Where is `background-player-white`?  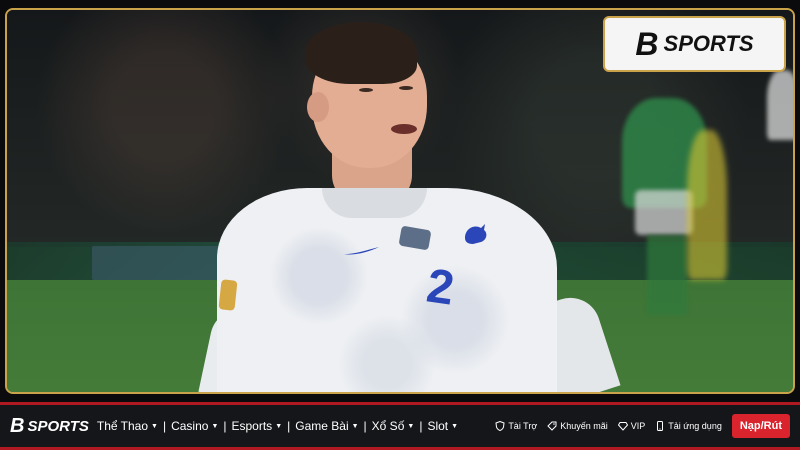 background-player-white is located at coordinates (780, 105).